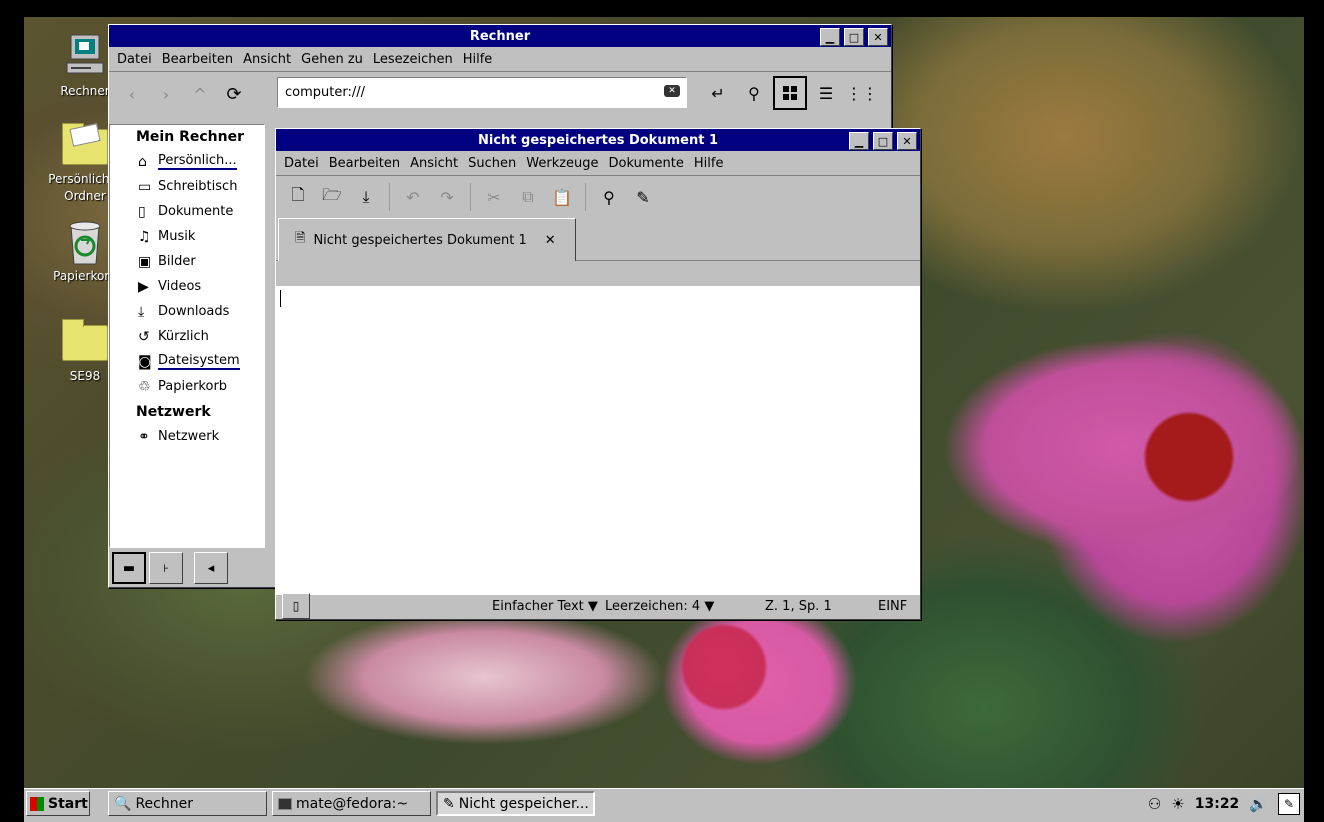 The height and width of the screenshot is (822, 1324). What do you see at coordinates (199, 361) in the screenshot?
I see `sidebar-item-label: Dateisystem` at bounding box center [199, 361].